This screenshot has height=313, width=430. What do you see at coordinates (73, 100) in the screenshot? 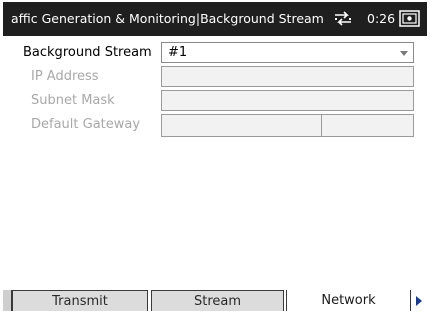
I see `subnet-mask-label: Subnet Mask` at bounding box center [73, 100].